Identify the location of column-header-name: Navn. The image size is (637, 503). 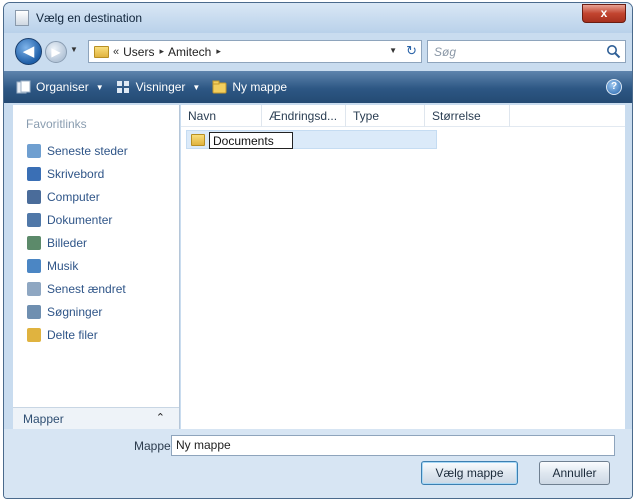
(221, 116).